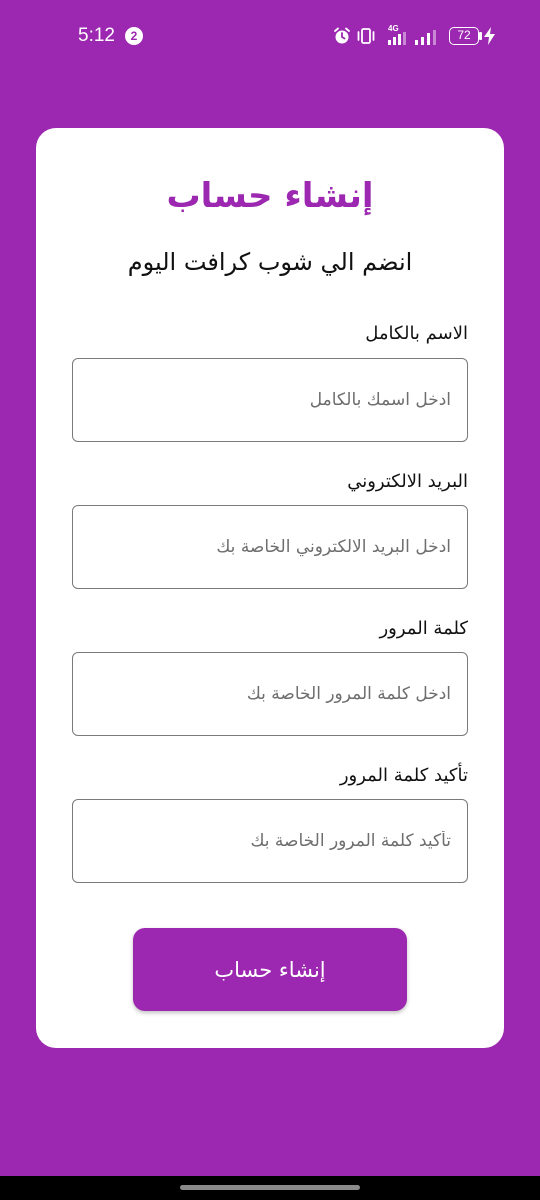 The image size is (540, 1200). Describe the element at coordinates (270, 400) in the screenshot. I see `full-name-input` at that location.